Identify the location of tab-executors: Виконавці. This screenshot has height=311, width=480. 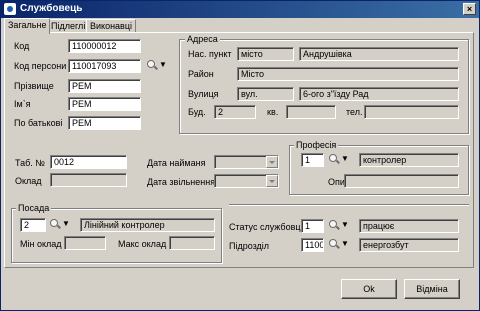
(111, 26).